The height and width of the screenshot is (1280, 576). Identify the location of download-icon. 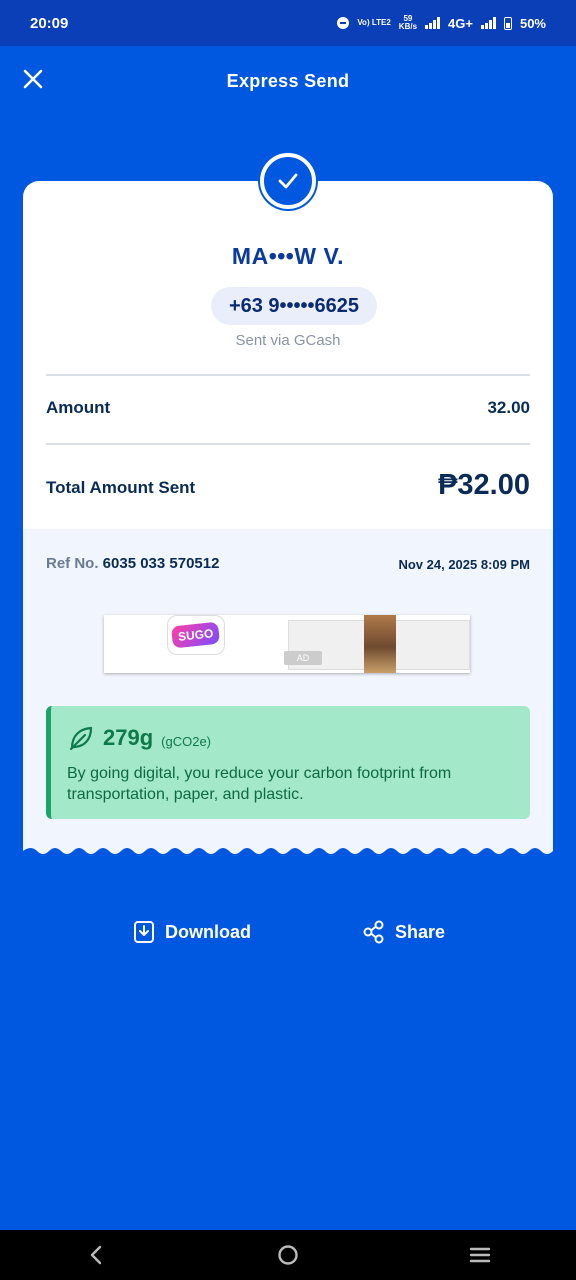
(144, 932).